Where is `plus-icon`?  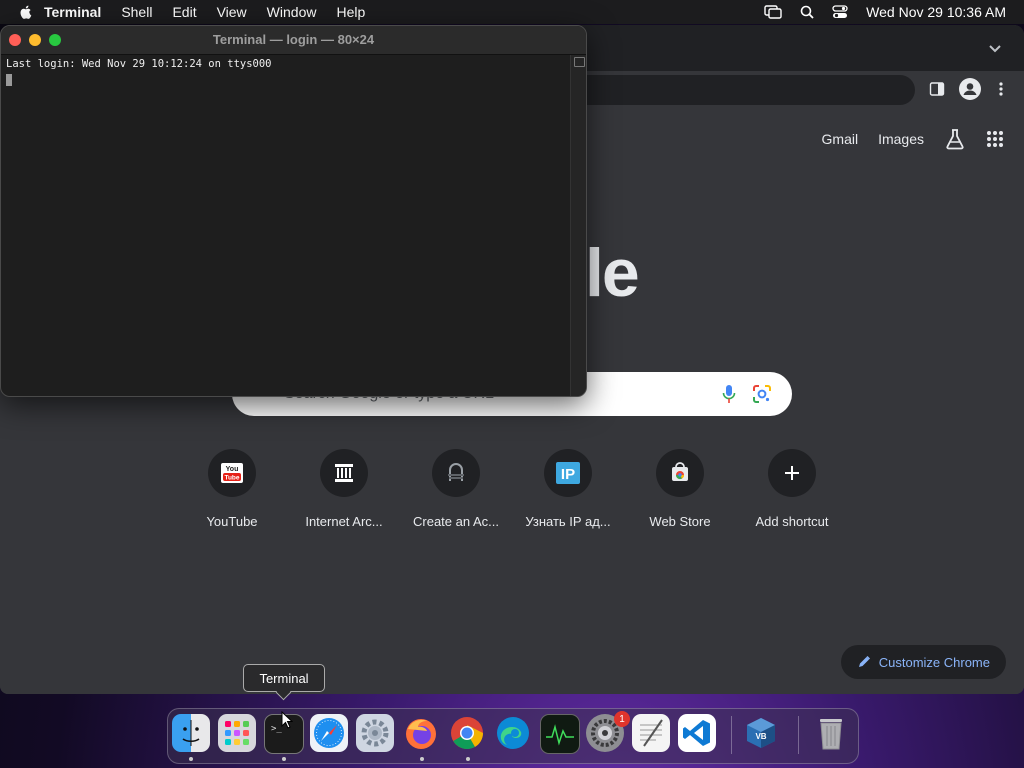 plus-icon is located at coordinates (792, 473).